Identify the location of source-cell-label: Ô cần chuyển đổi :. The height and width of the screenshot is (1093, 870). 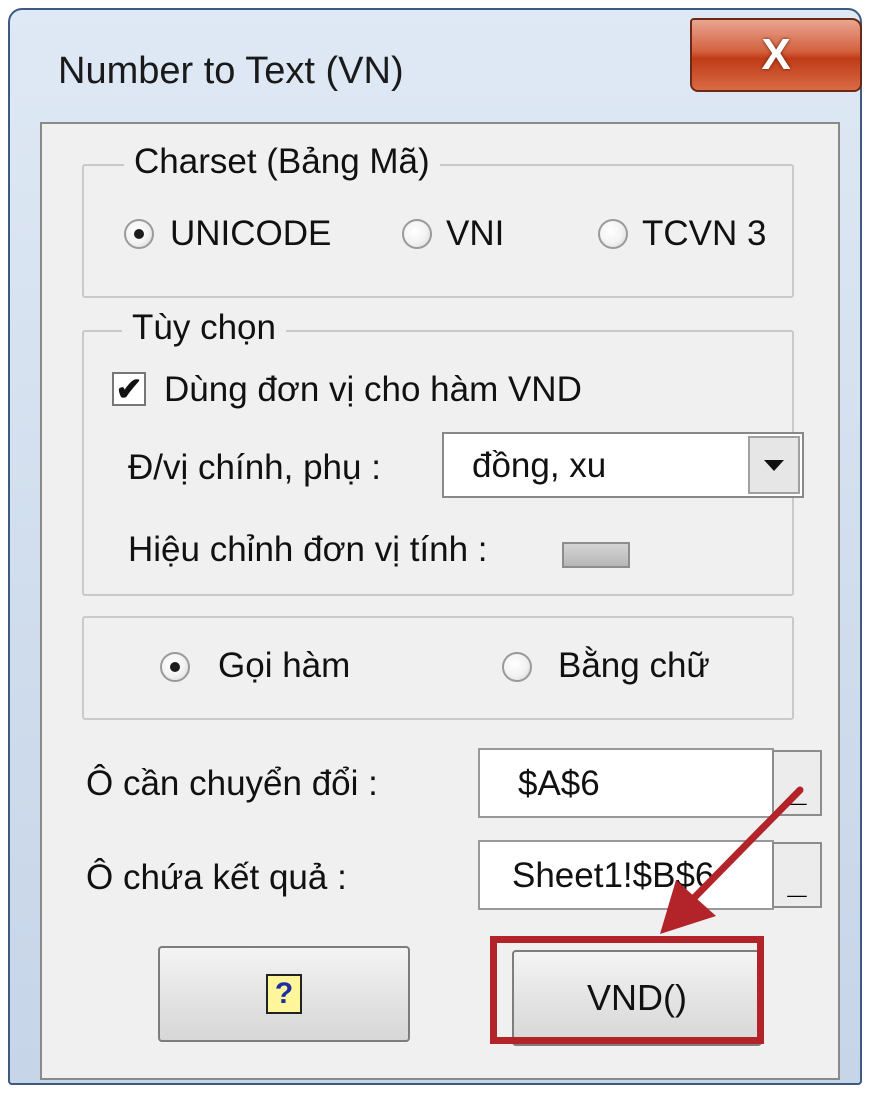
(232, 783).